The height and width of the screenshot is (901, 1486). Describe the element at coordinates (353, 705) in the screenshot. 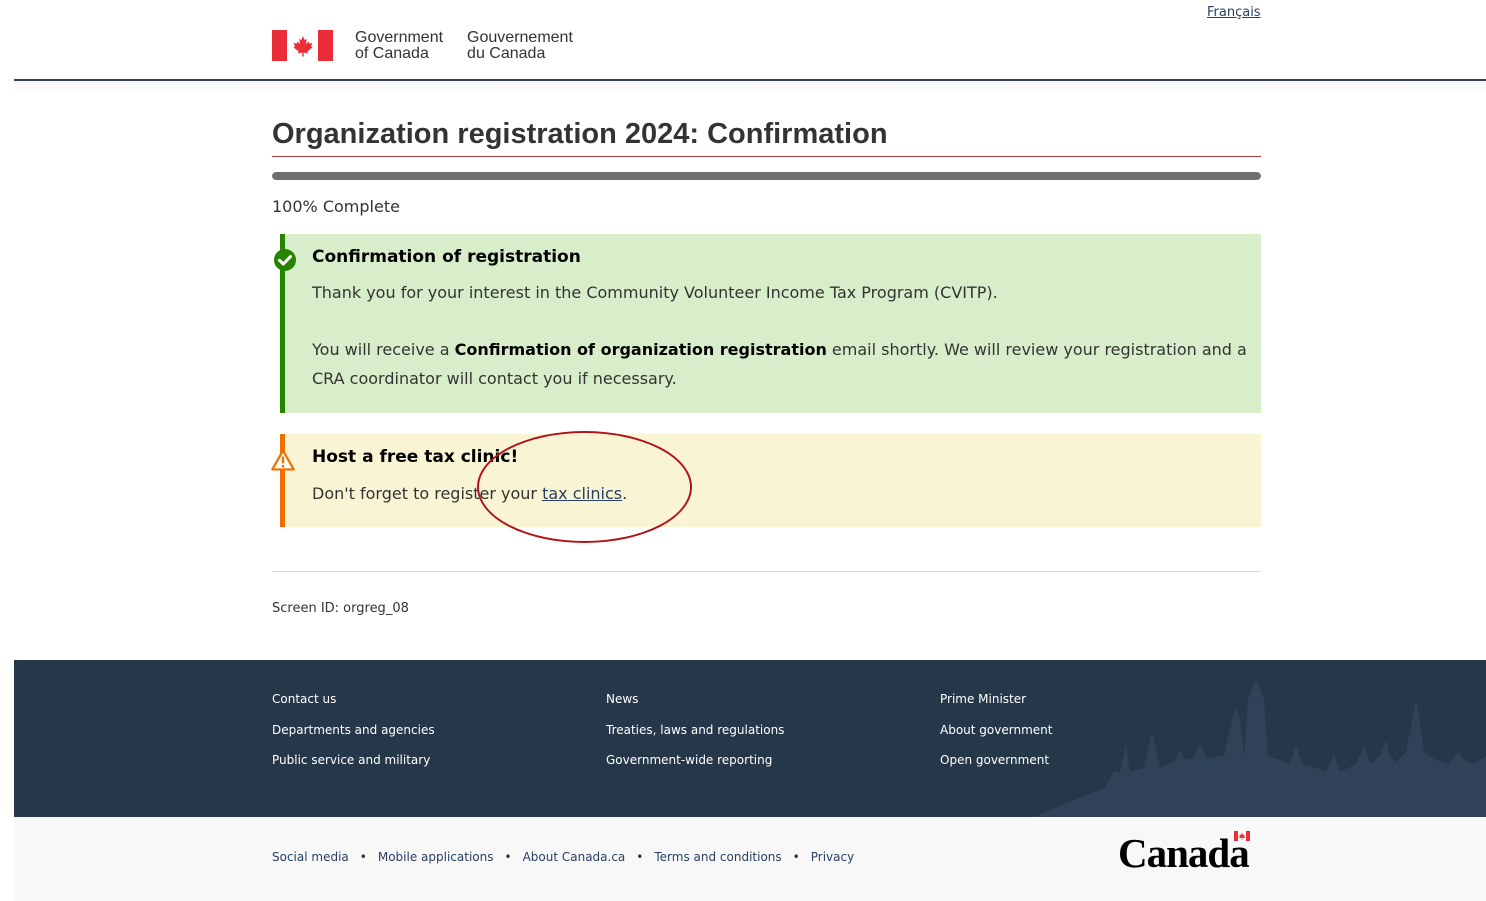

I see `footer-link-contact-us: Contact us` at that location.